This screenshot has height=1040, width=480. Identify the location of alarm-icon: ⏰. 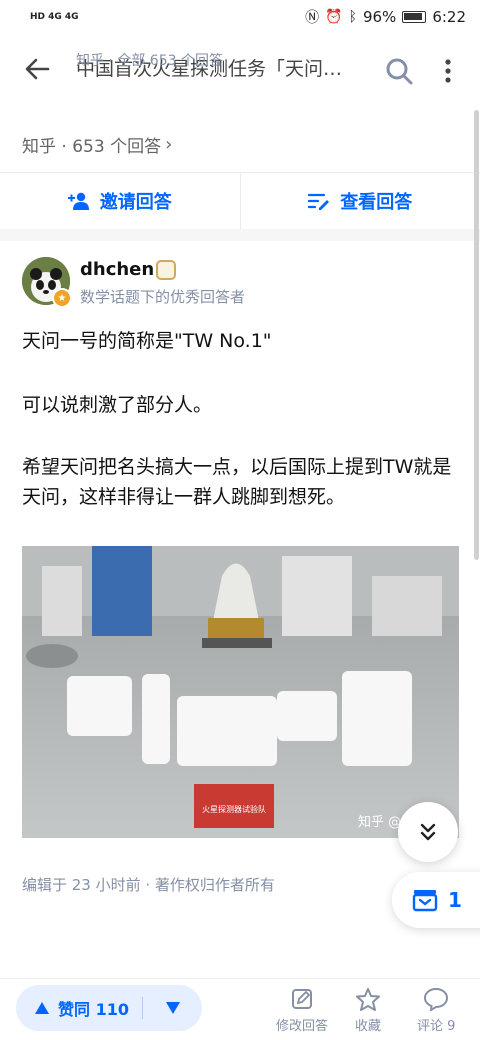
(334, 17).